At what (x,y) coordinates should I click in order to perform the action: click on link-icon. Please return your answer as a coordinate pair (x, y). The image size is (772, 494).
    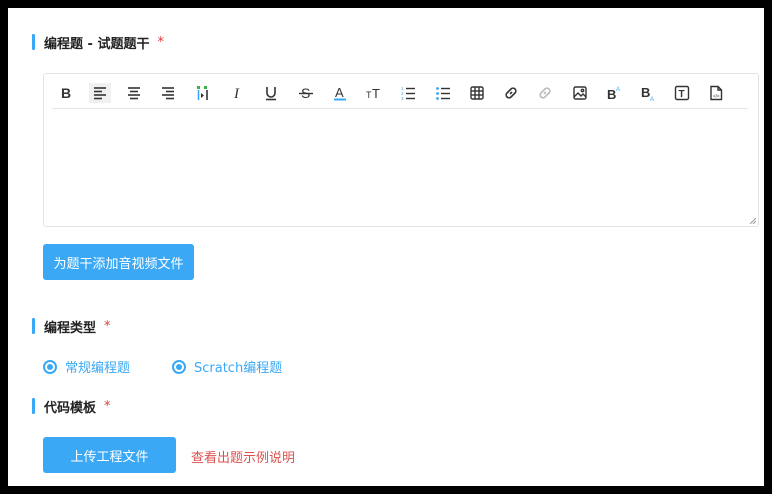
    Looking at the image, I should click on (511, 93).